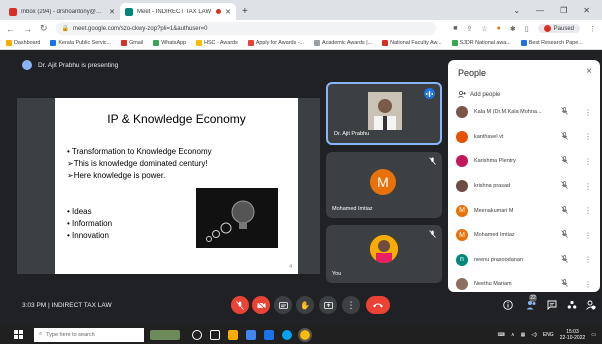 The height and width of the screenshot is (344, 602). Describe the element at coordinates (305, 334) in the screenshot. I see `chrome-icon` at that location.